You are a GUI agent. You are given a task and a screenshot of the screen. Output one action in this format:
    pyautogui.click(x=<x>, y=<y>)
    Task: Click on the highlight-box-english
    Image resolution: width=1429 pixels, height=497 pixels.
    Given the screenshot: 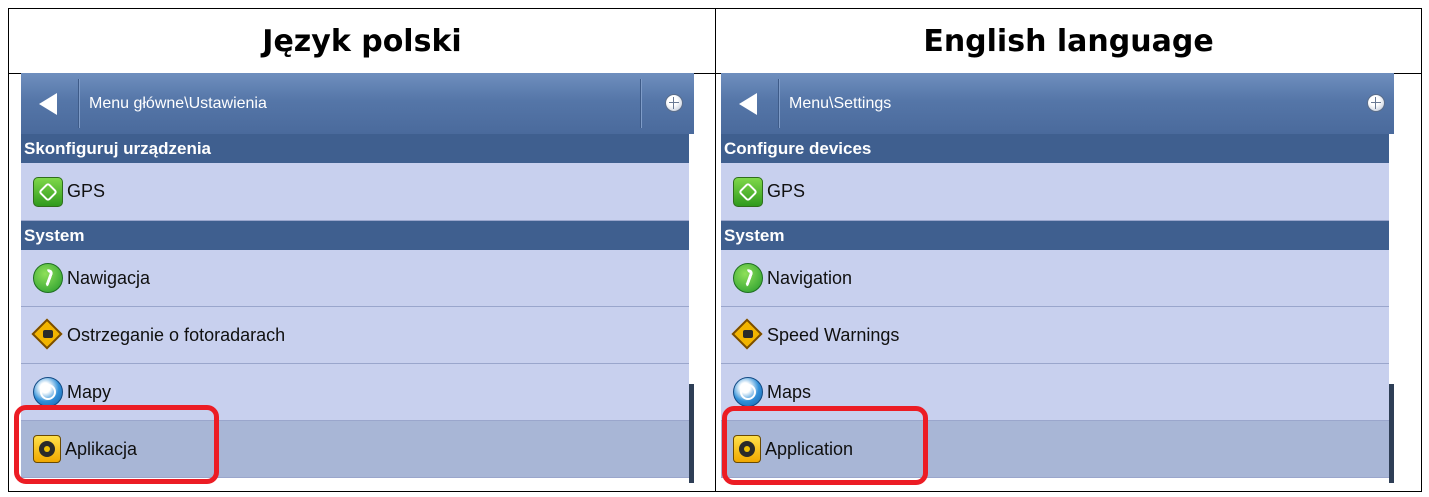 What is the action you would take?
    pyautogui.click(x=825, y=445)
    